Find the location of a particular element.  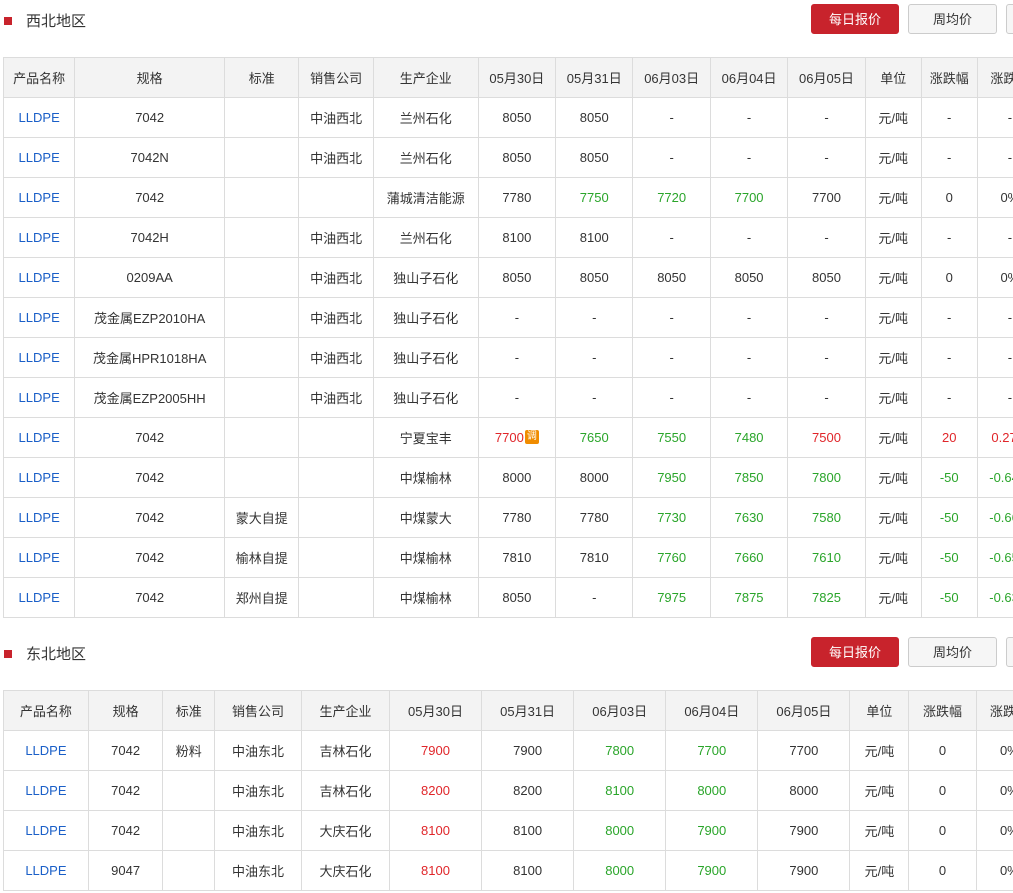

cell-sales-company: 中油西北 is located at coordinates (336, 397).